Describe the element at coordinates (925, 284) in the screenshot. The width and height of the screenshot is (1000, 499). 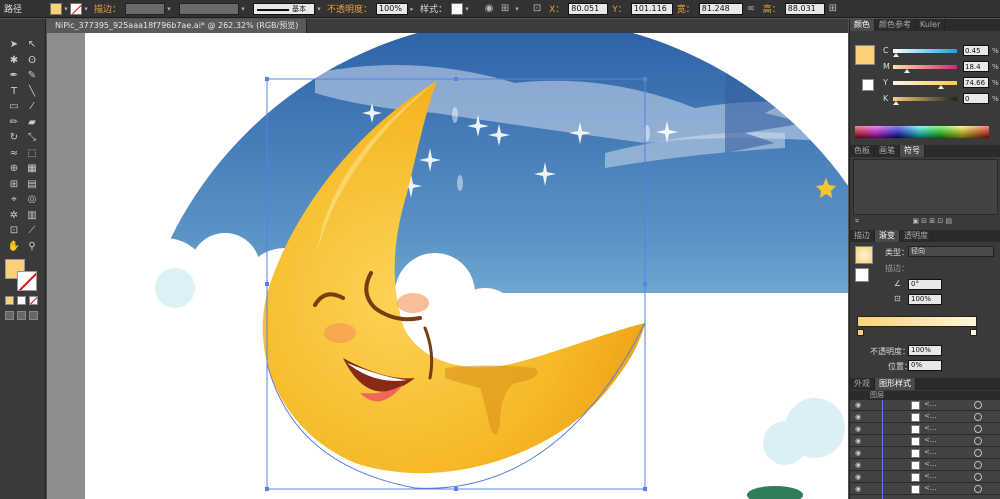
I see `angle-input: 0°` at that location.